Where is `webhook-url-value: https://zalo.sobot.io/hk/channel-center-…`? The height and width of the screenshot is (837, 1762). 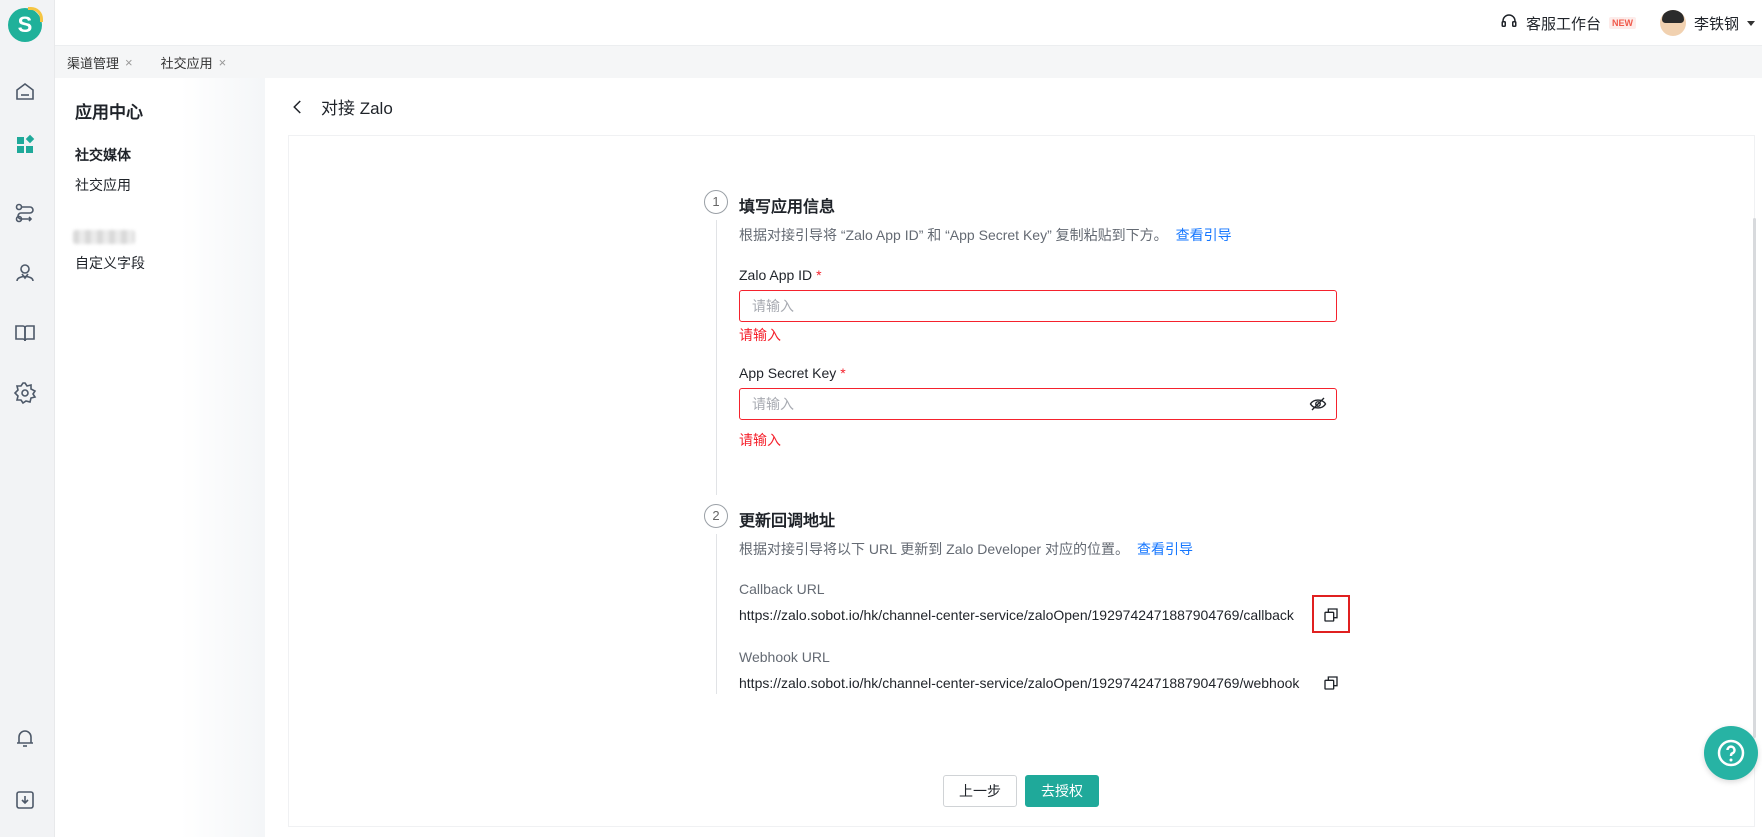 webhook-url-value: https://zalo.sobot.io/hk/channel-center-… is located at coordinates (1019, 683).